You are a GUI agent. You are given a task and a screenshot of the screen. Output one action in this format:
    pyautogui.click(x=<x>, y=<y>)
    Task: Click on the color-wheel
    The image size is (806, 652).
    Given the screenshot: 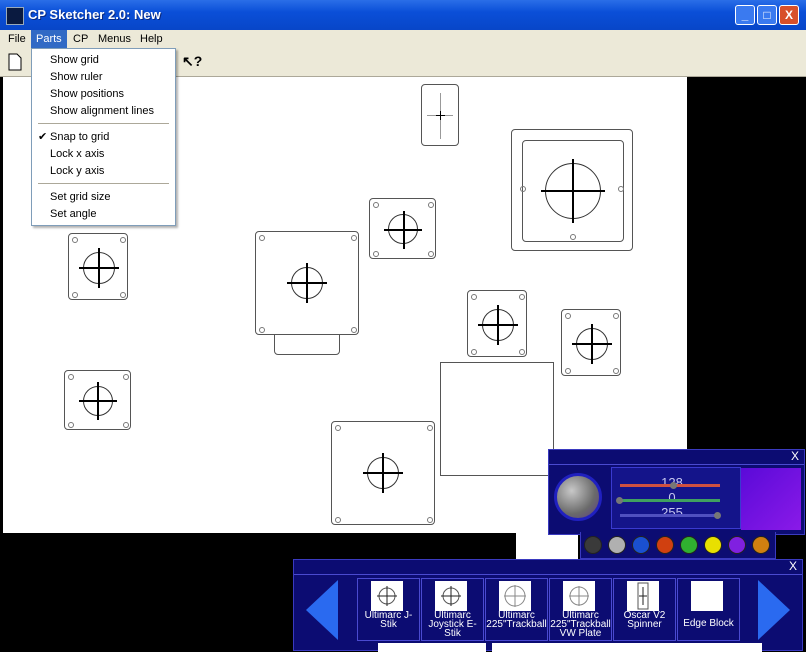 What is the action you would take?
    pyautogui.click(x=578, y=497)
    